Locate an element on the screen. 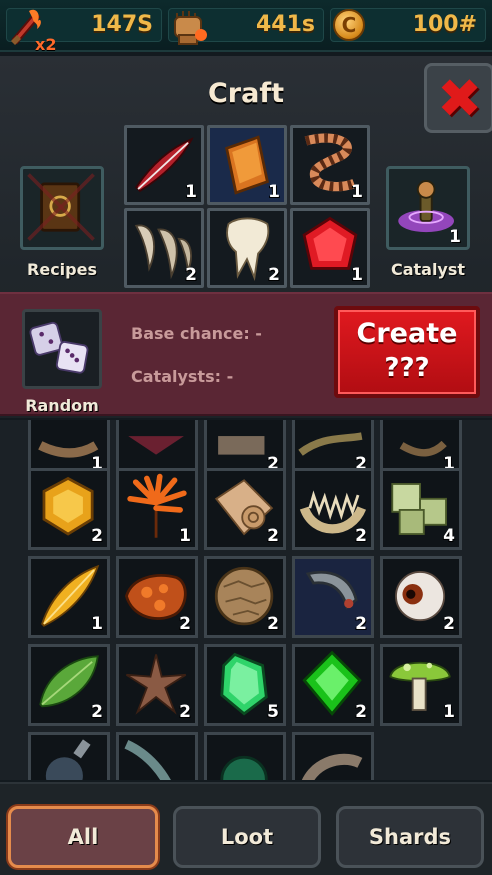  resource-bar: x2 147S 441s C 100# is located at coordinates (246, 27).